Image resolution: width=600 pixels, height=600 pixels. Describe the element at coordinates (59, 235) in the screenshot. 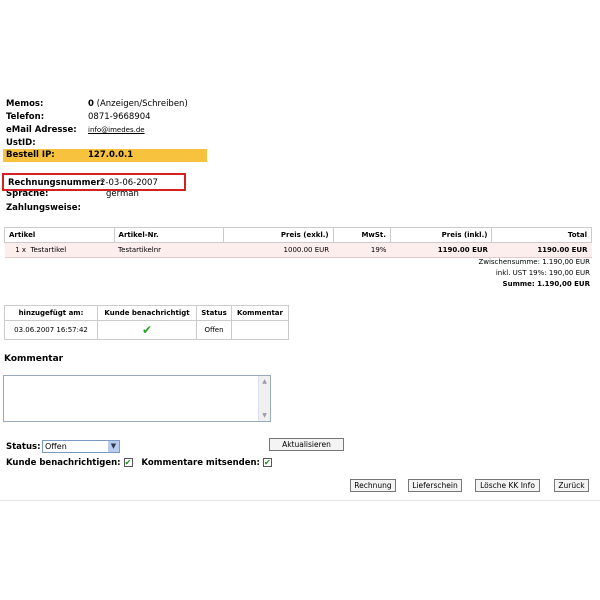

I see `col-article: Artikel` at that location.